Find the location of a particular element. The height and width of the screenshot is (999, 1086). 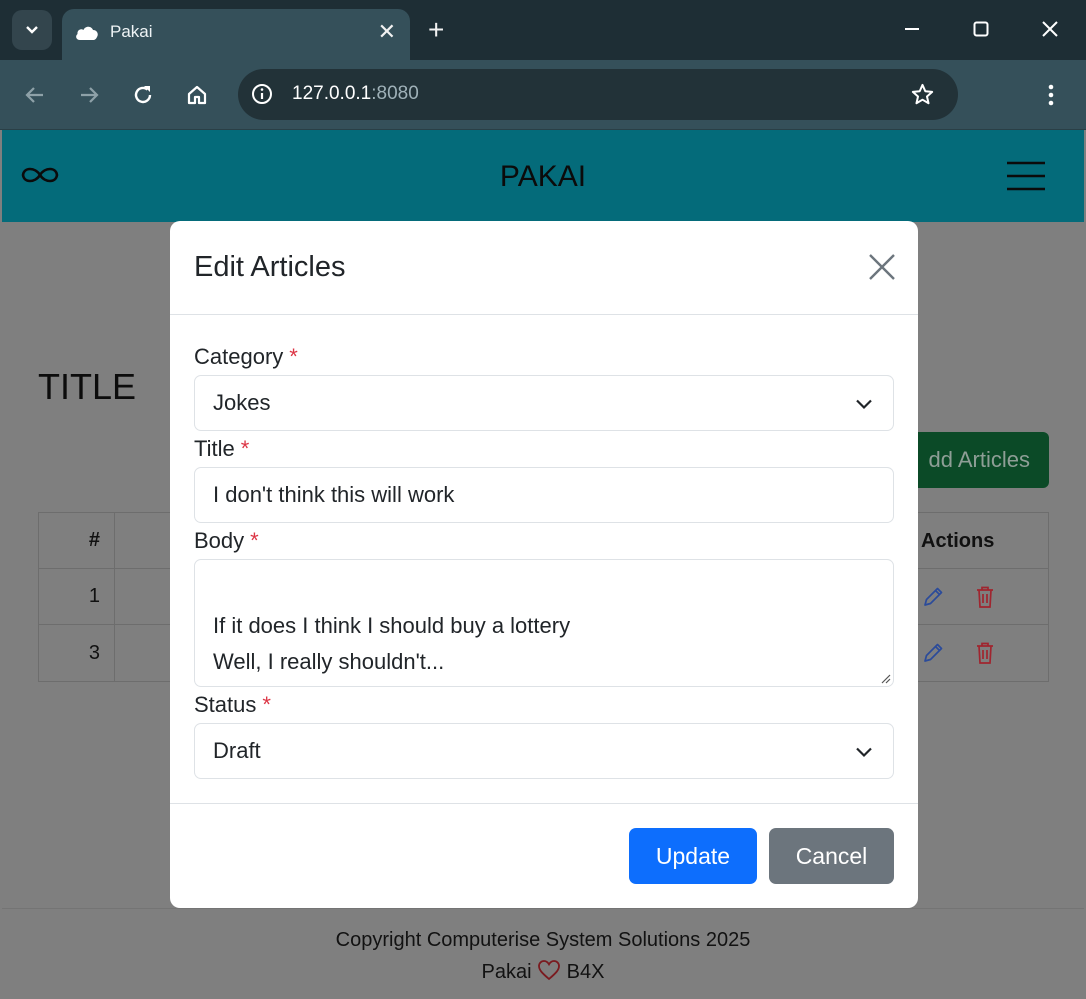

app-brand: PAKAI is located at coordinates (543, 176).